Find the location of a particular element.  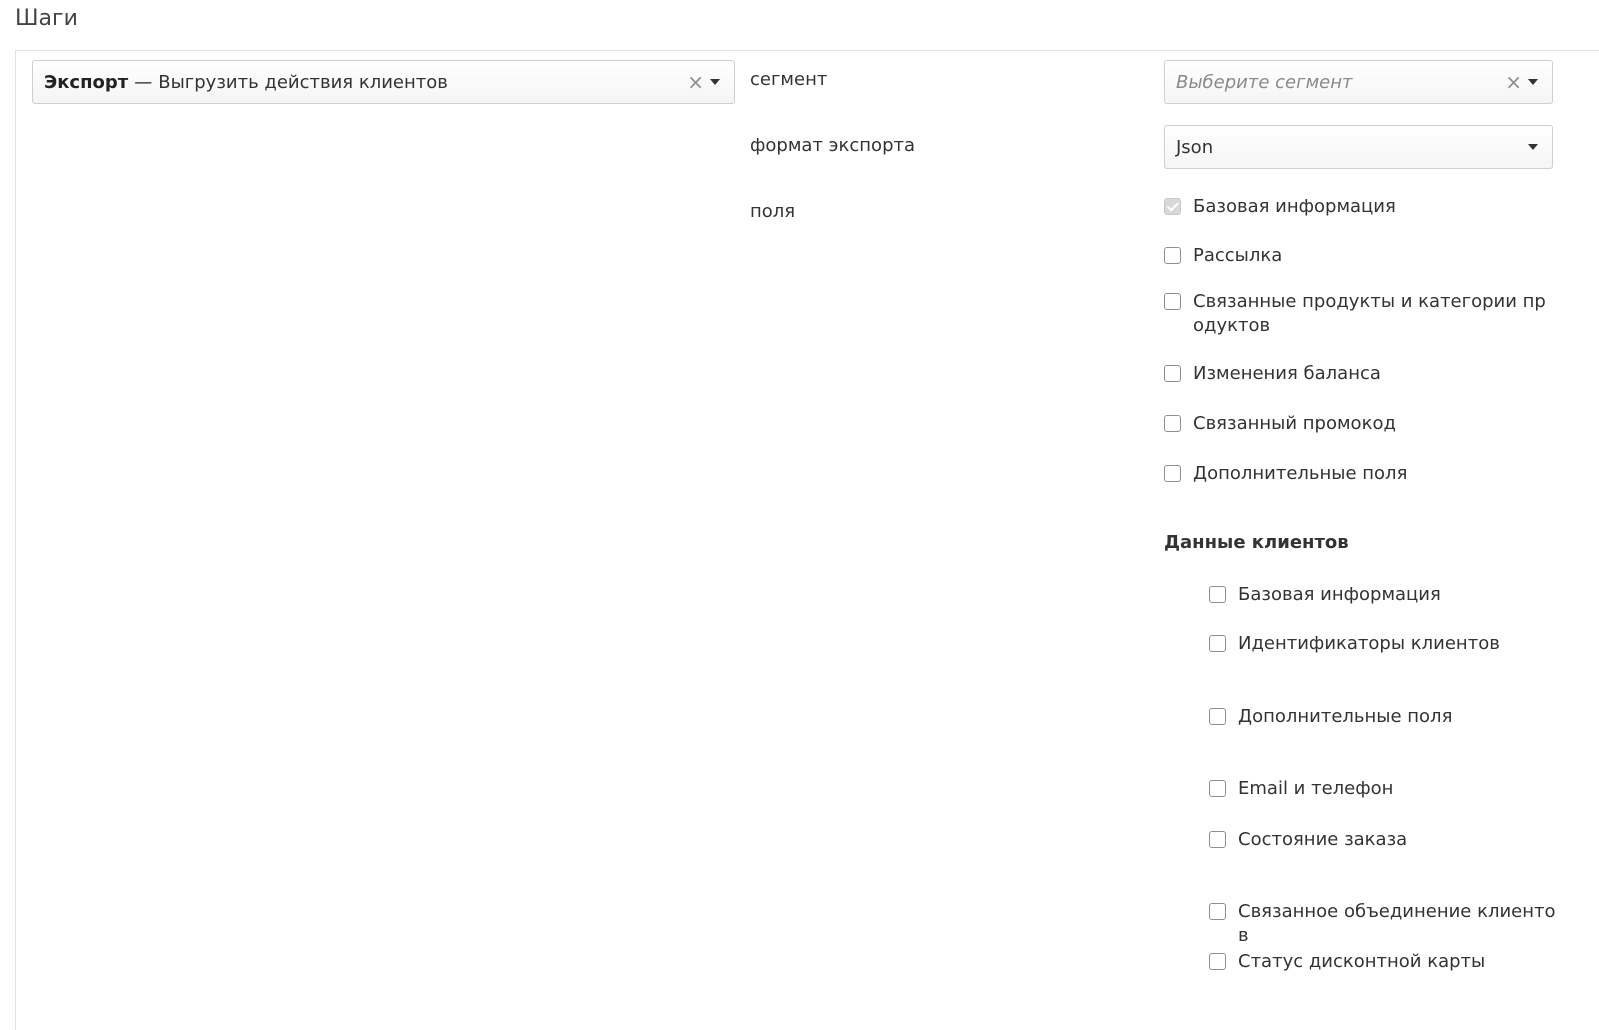

customer-field-checkbox-row: Состояние заказа is located at coordinates (1383, 840).